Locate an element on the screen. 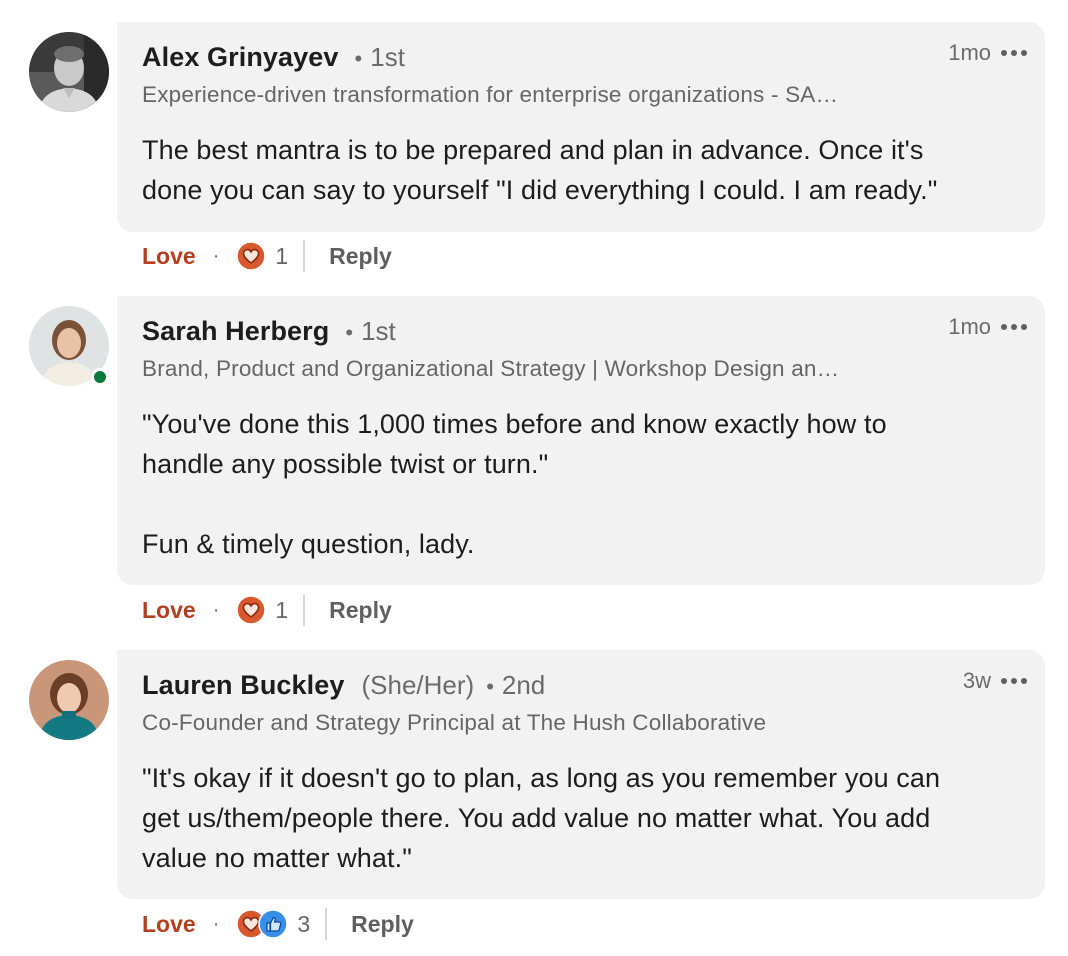  comment-meta: 3w is located at coordinates (995, 681).